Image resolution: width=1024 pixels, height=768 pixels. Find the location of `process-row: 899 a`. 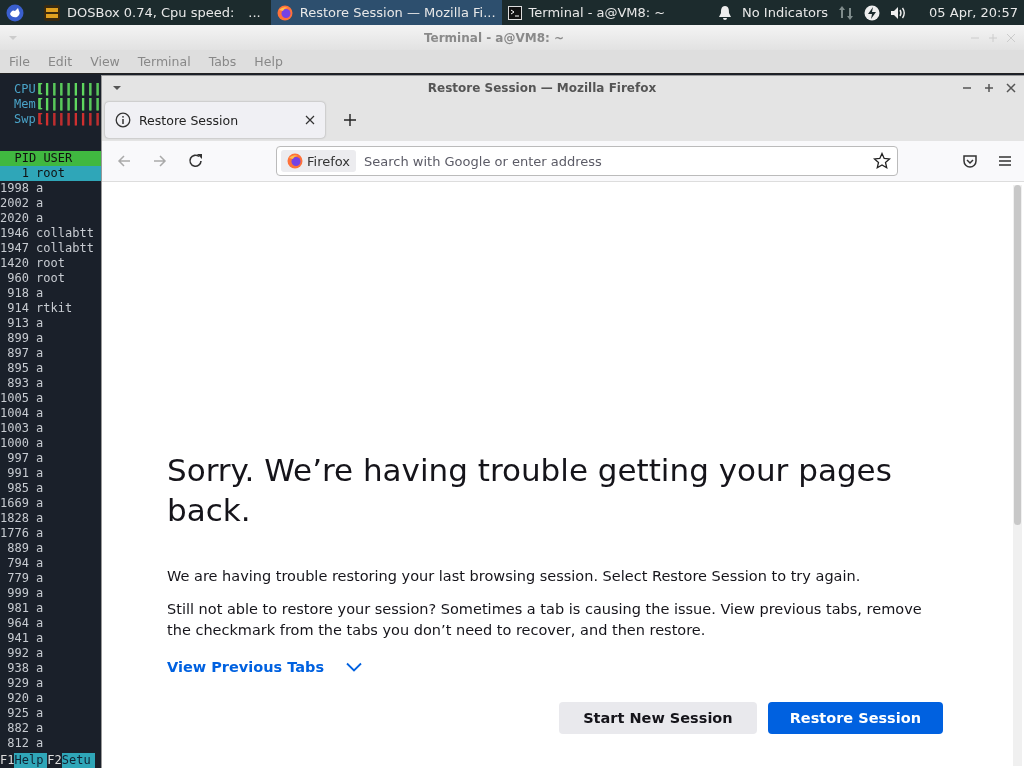

process-row: 899 a is located at coordinates (51, 338).